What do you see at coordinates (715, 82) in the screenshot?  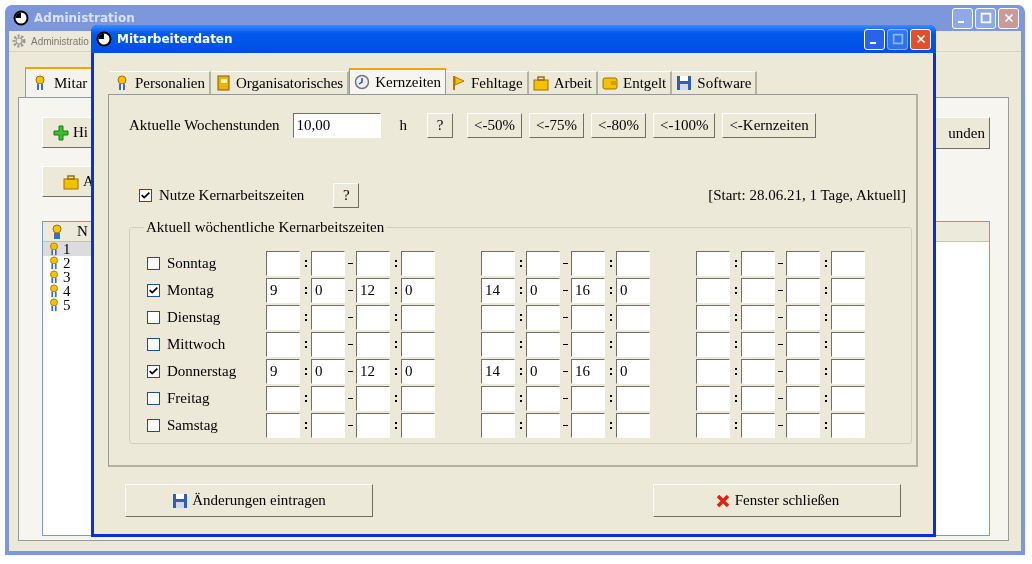 I see `tab: Software` at bounding box center [715, 82].